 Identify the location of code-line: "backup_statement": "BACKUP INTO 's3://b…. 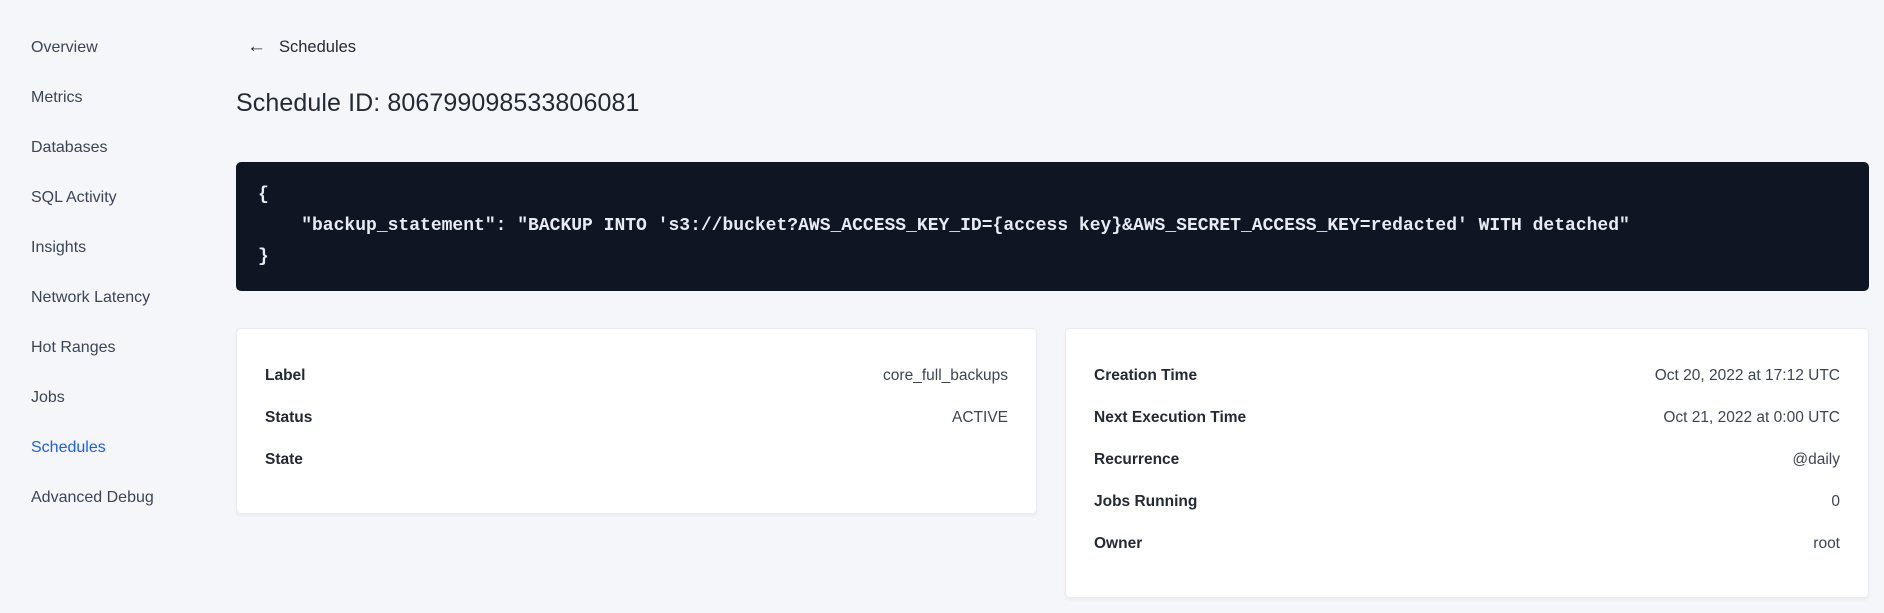
(944, 226).